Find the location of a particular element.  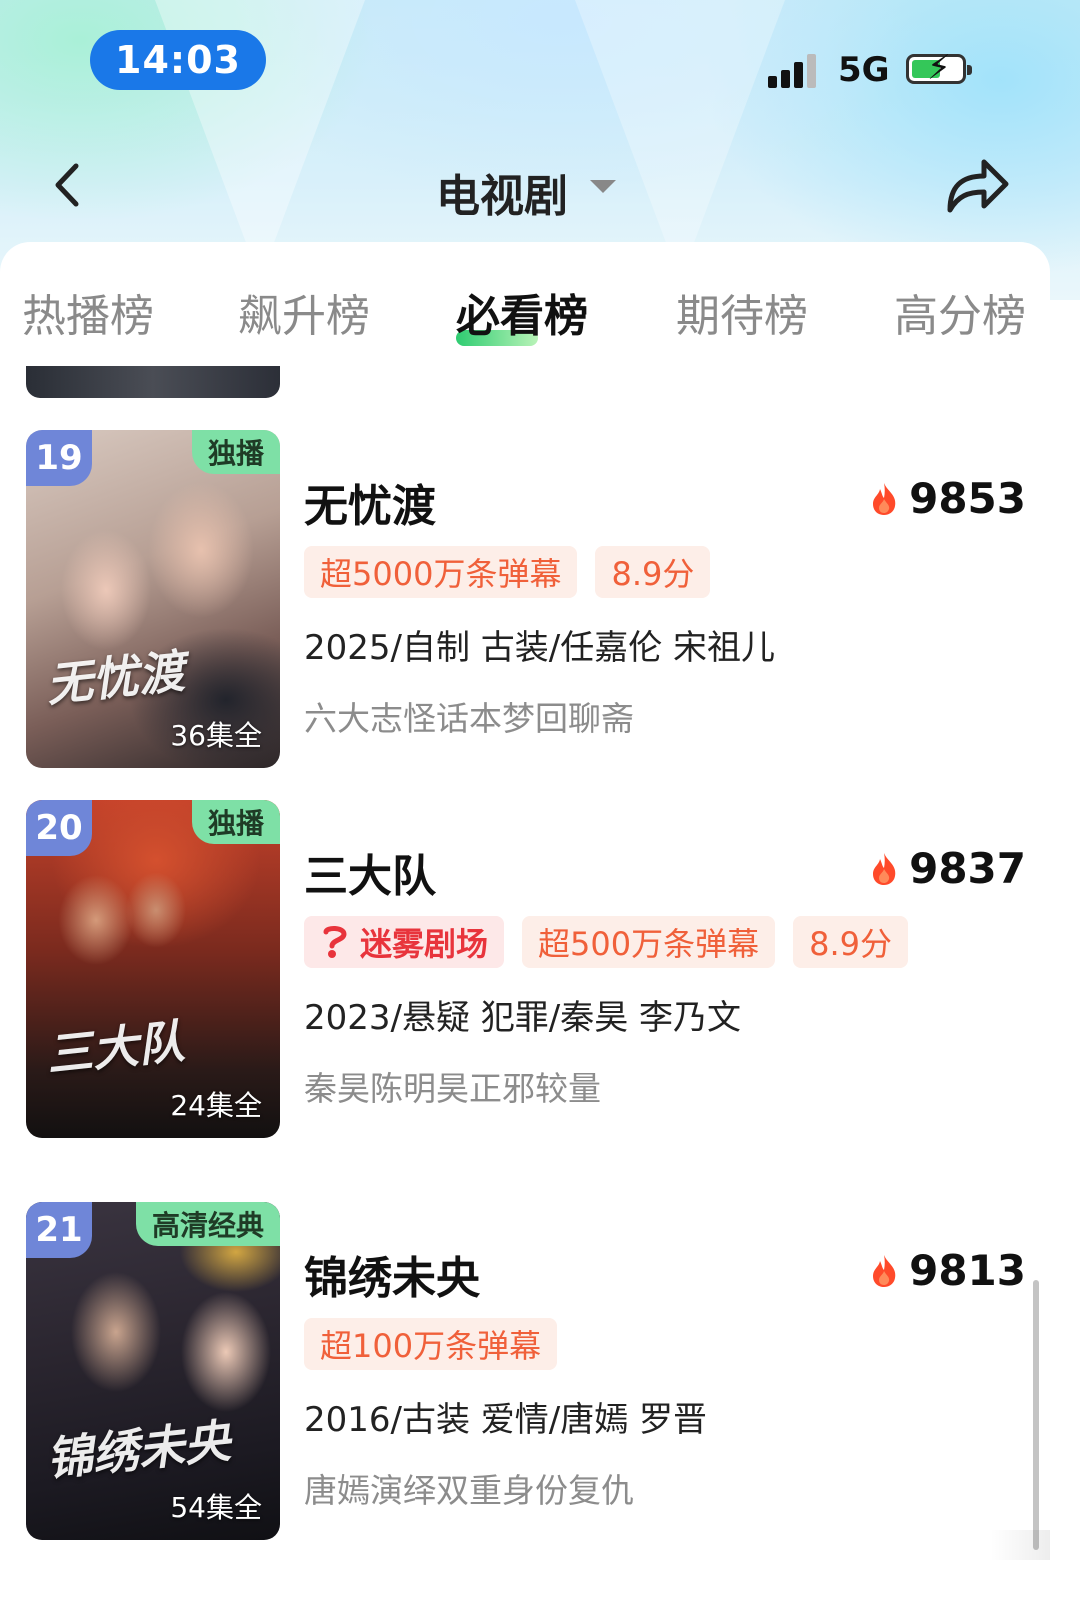

tag-row: 迷雾剧场 超500万条弹幕 8.9分 is located at coordinates (606, 942).